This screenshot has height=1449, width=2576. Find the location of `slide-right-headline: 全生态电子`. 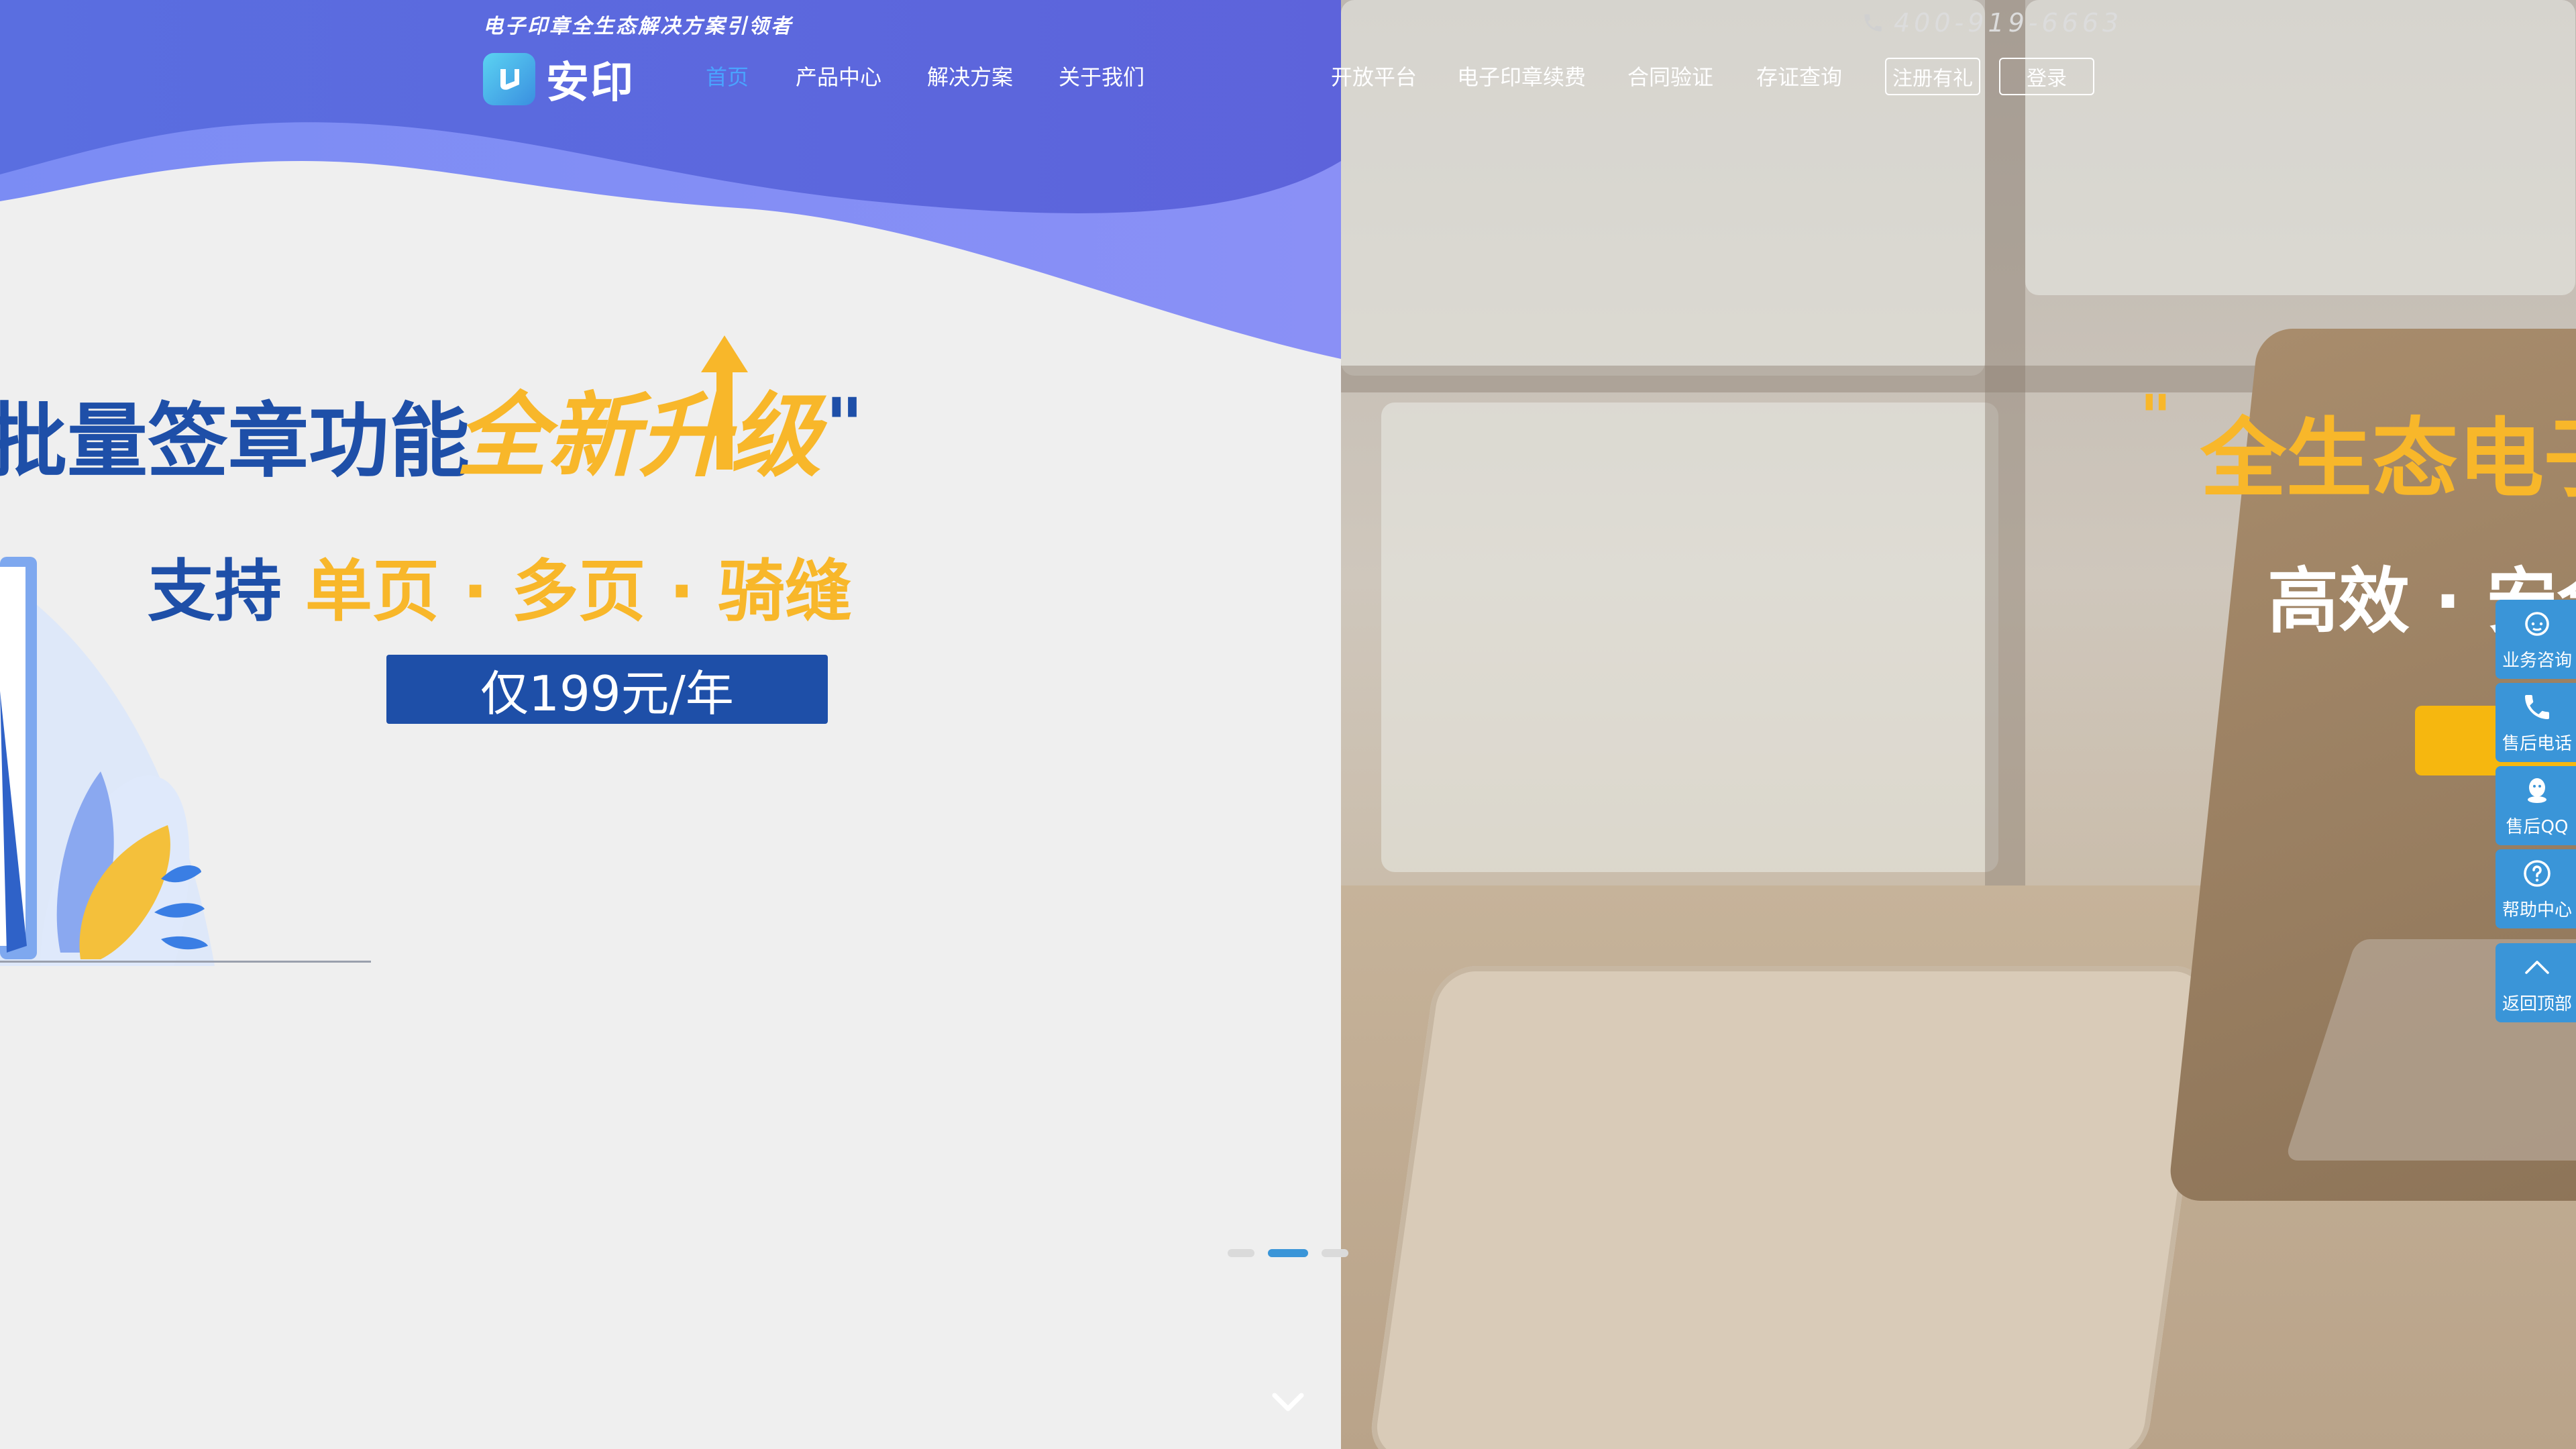

slide-right-headline: 全生态电子 is located at coordinates (2388, 459).